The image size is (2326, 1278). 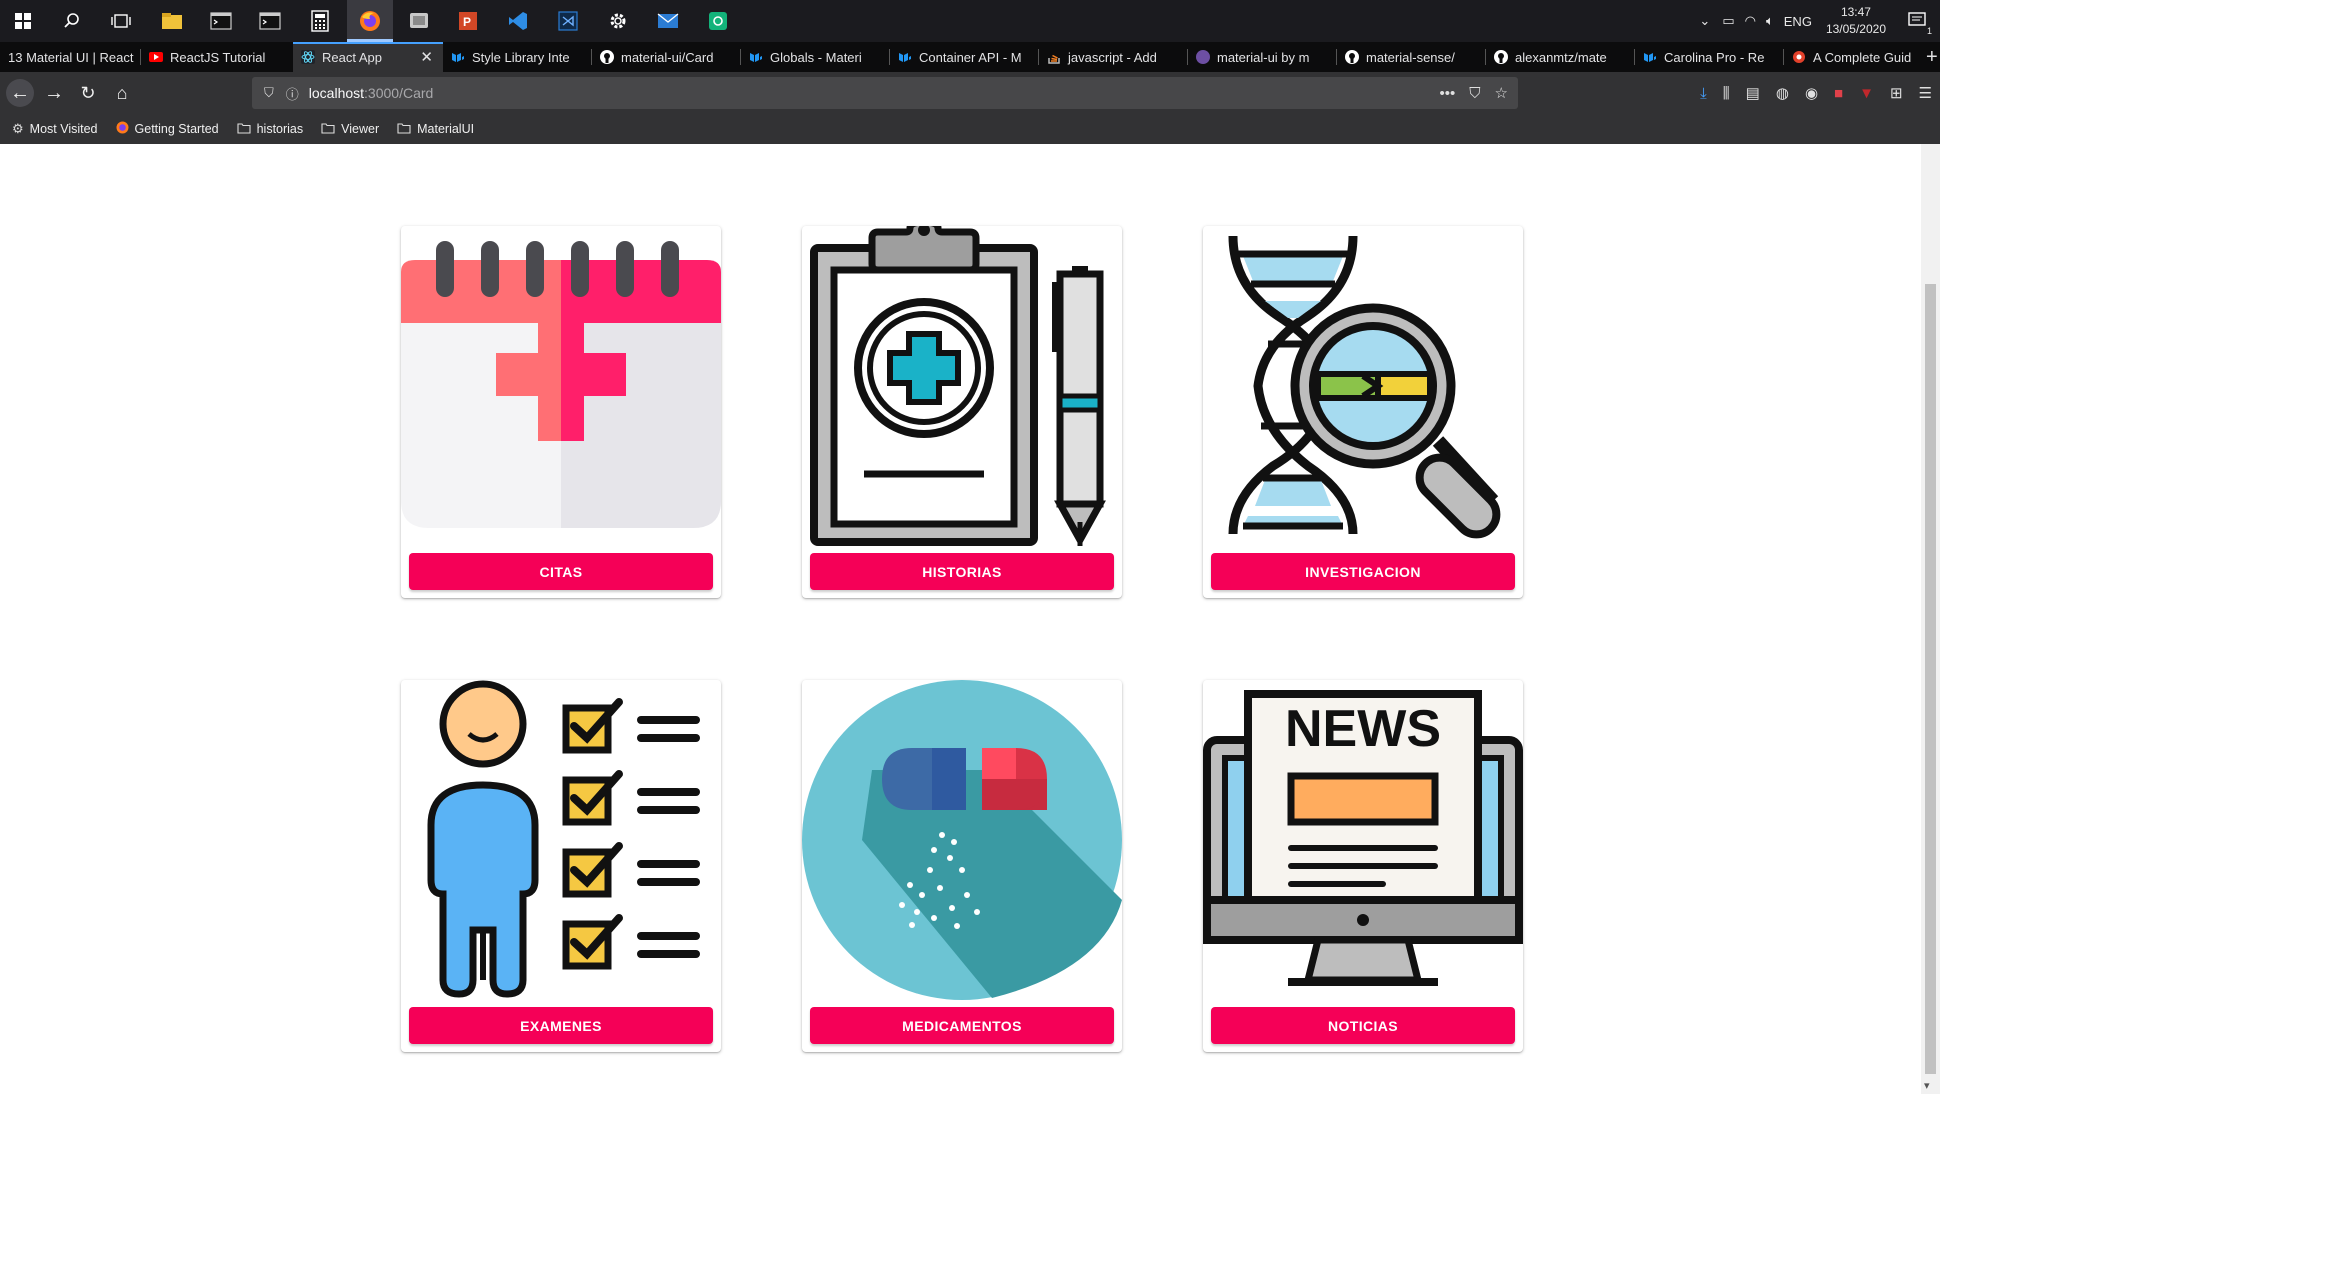 I want to click on bookmark-historias: historias, so click(x=270, y=129).